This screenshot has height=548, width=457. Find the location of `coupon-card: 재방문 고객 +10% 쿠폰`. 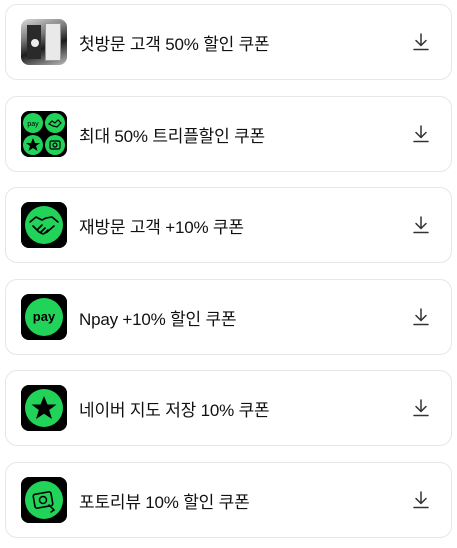

coupon-card: 재방문 고객 +10% 쿠폰 is located at coordinates (228, 225).